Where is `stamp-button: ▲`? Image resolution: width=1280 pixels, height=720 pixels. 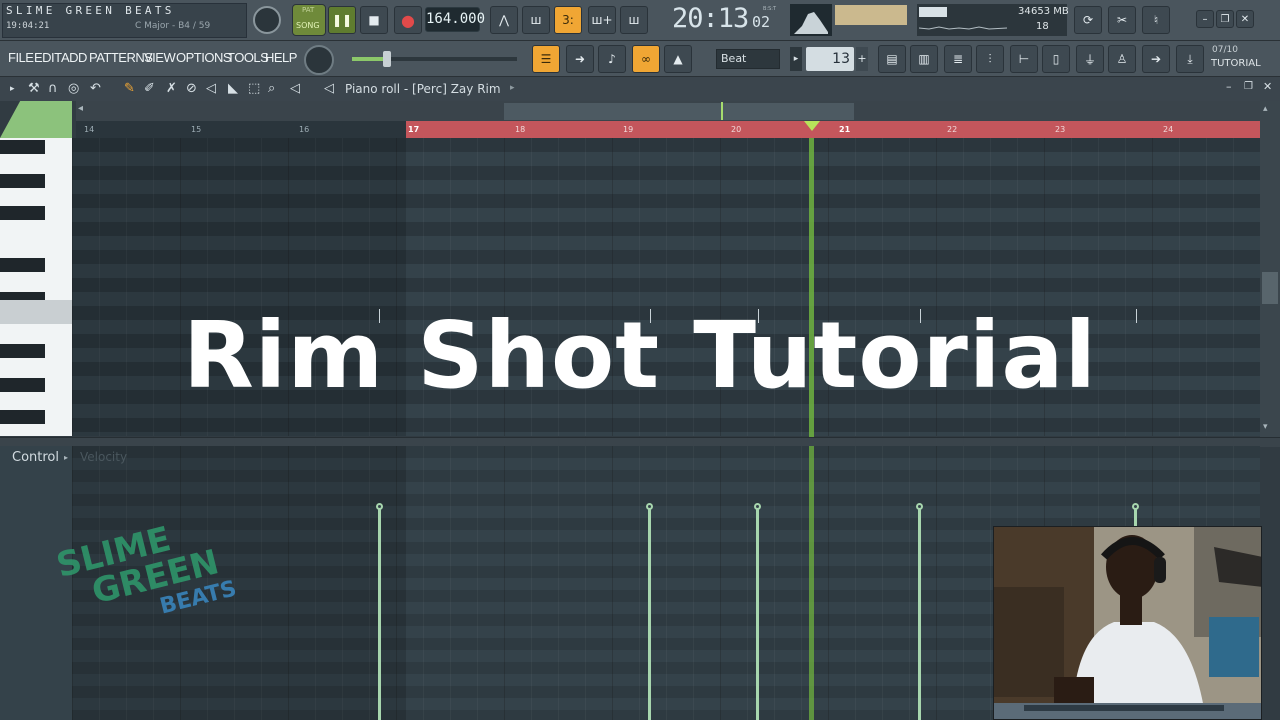
stamp-button: ▲ is located at coordinates (678, 59).